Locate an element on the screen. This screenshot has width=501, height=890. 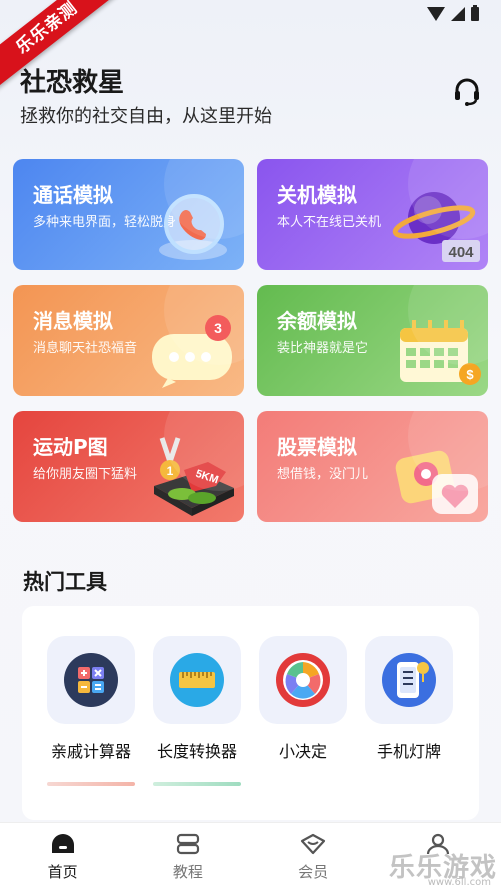
home-icon is located at coordinates (62, 843).